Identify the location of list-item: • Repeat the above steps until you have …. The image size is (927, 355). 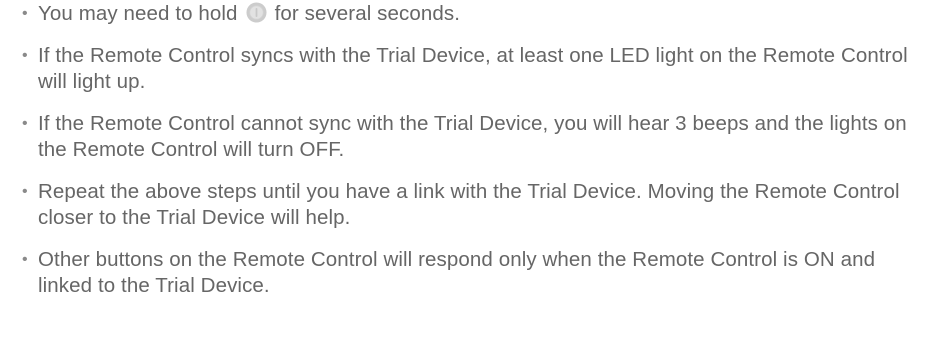
(472, 205).